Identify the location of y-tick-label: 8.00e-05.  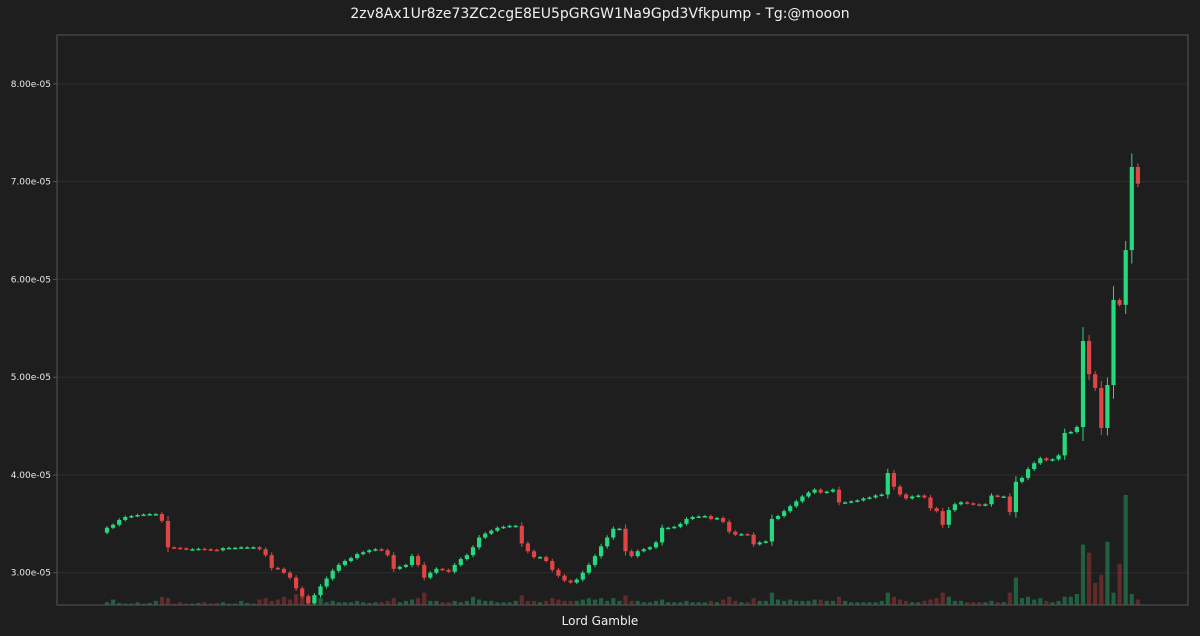
(31, 85).